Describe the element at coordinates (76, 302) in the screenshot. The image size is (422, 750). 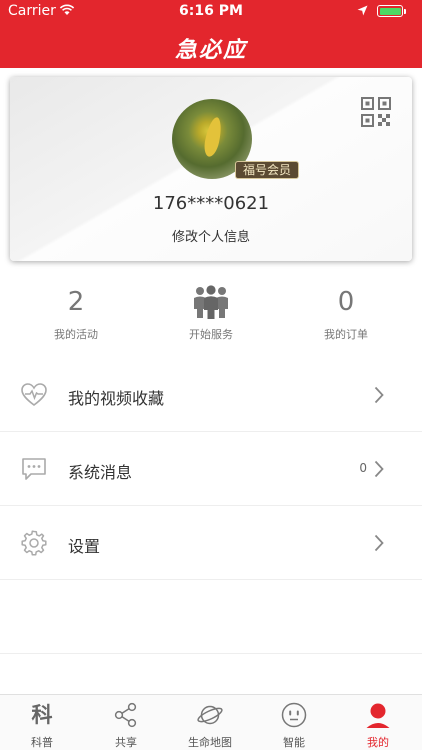
I see `activities-count: 2` at that location.